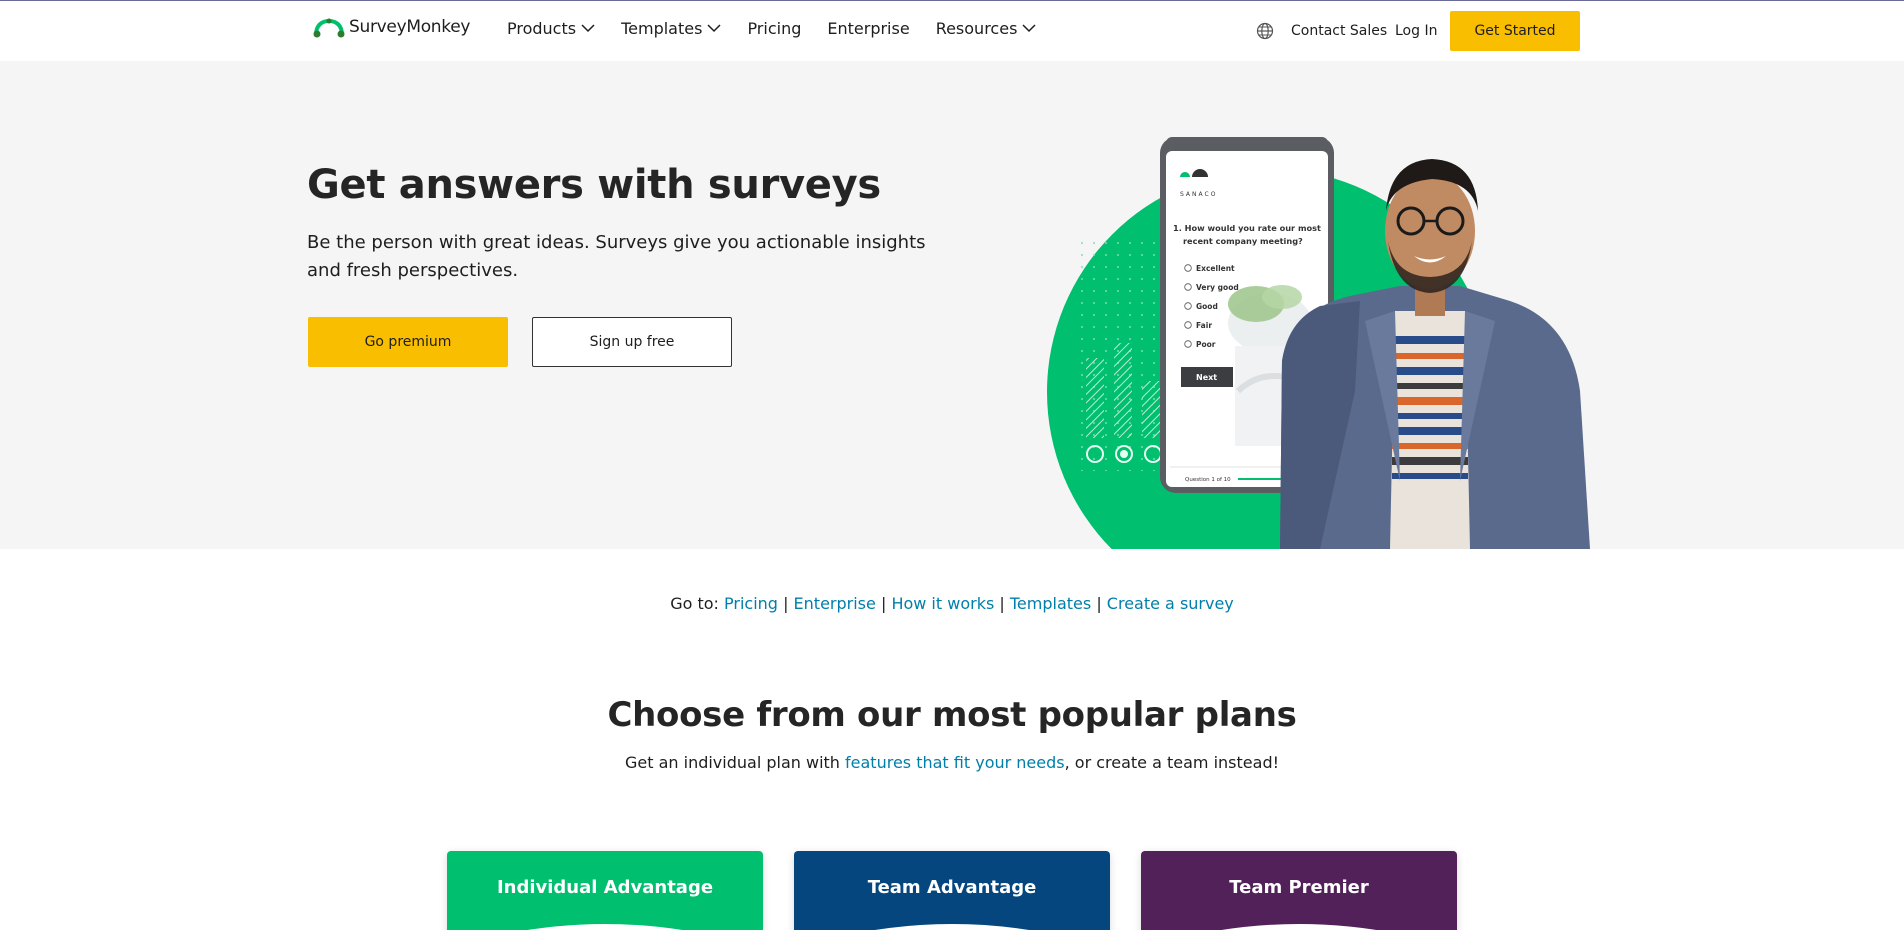 The width and height of the screenshot is (1904, 930). I want to click on nav-templates: Templates, so click(671, 28).